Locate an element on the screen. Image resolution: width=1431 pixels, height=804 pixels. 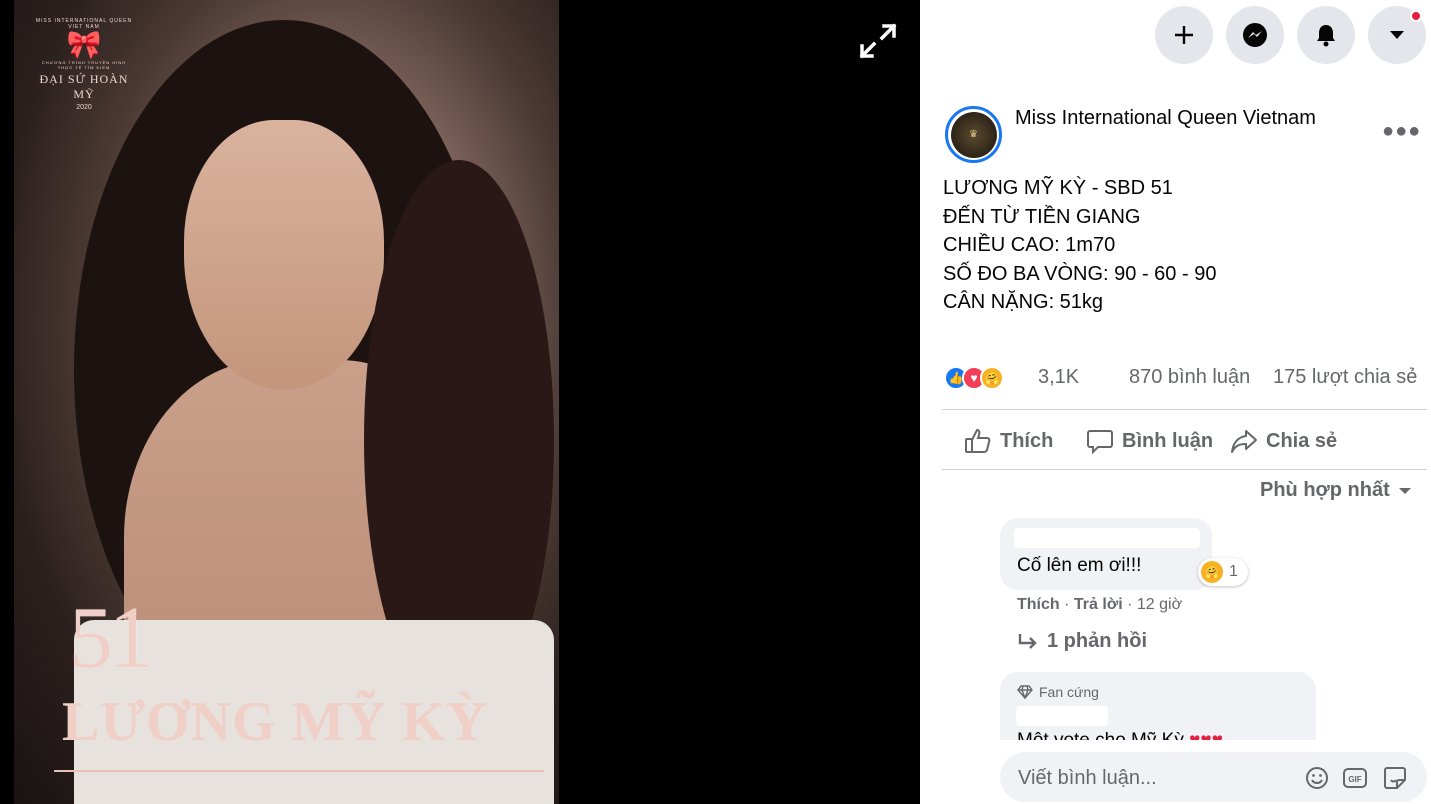
comment-meta: Thích · Trả lời · 12 giờ is located at coordinates (1099, 605).